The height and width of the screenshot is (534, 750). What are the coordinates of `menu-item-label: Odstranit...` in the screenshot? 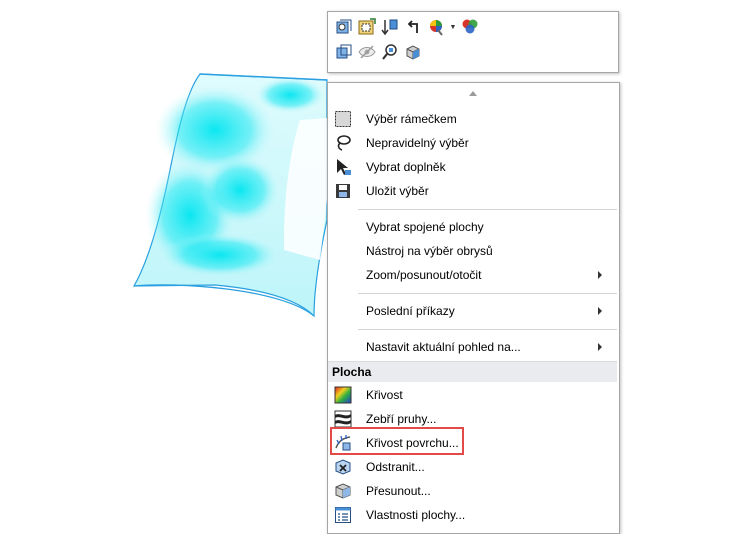 It's located at (395, 467).